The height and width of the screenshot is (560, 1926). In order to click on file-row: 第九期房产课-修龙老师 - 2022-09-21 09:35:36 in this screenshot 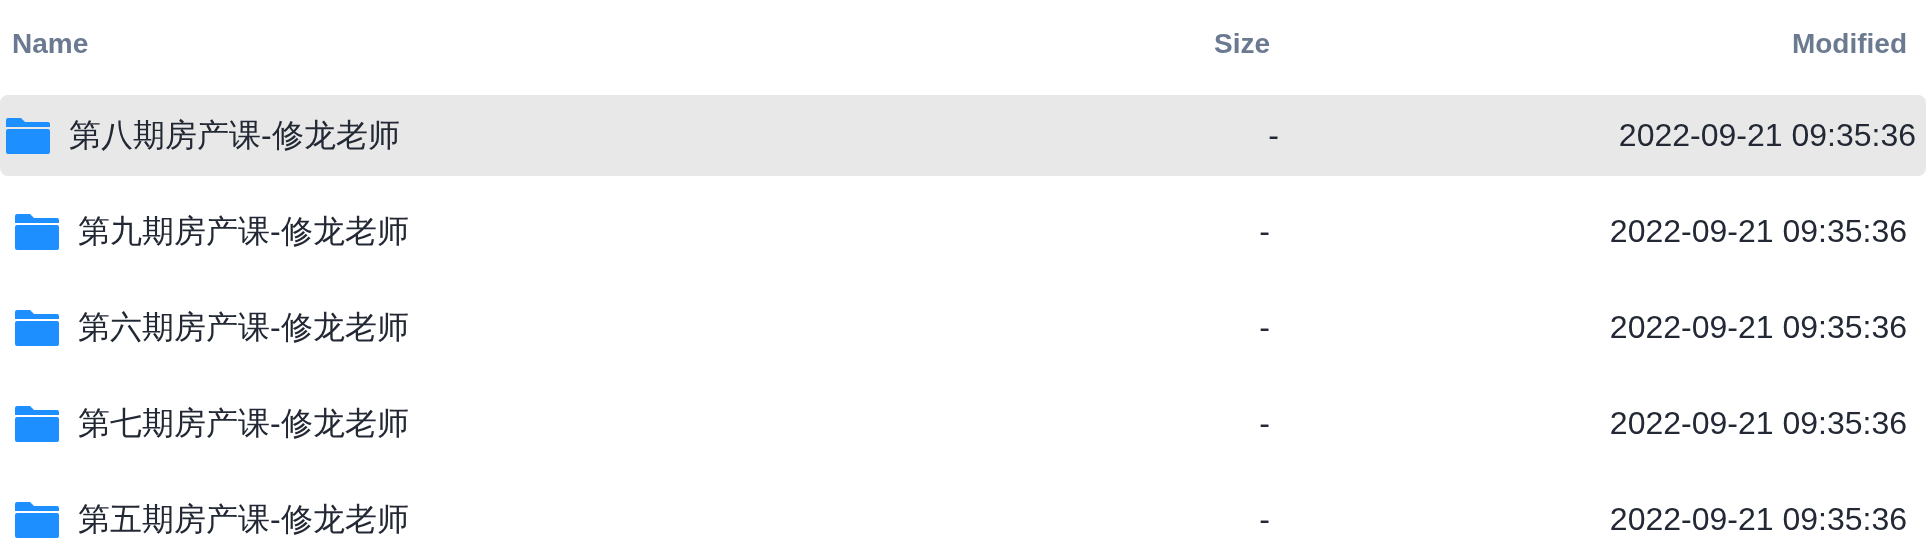, I will do `click(963, 231)`.